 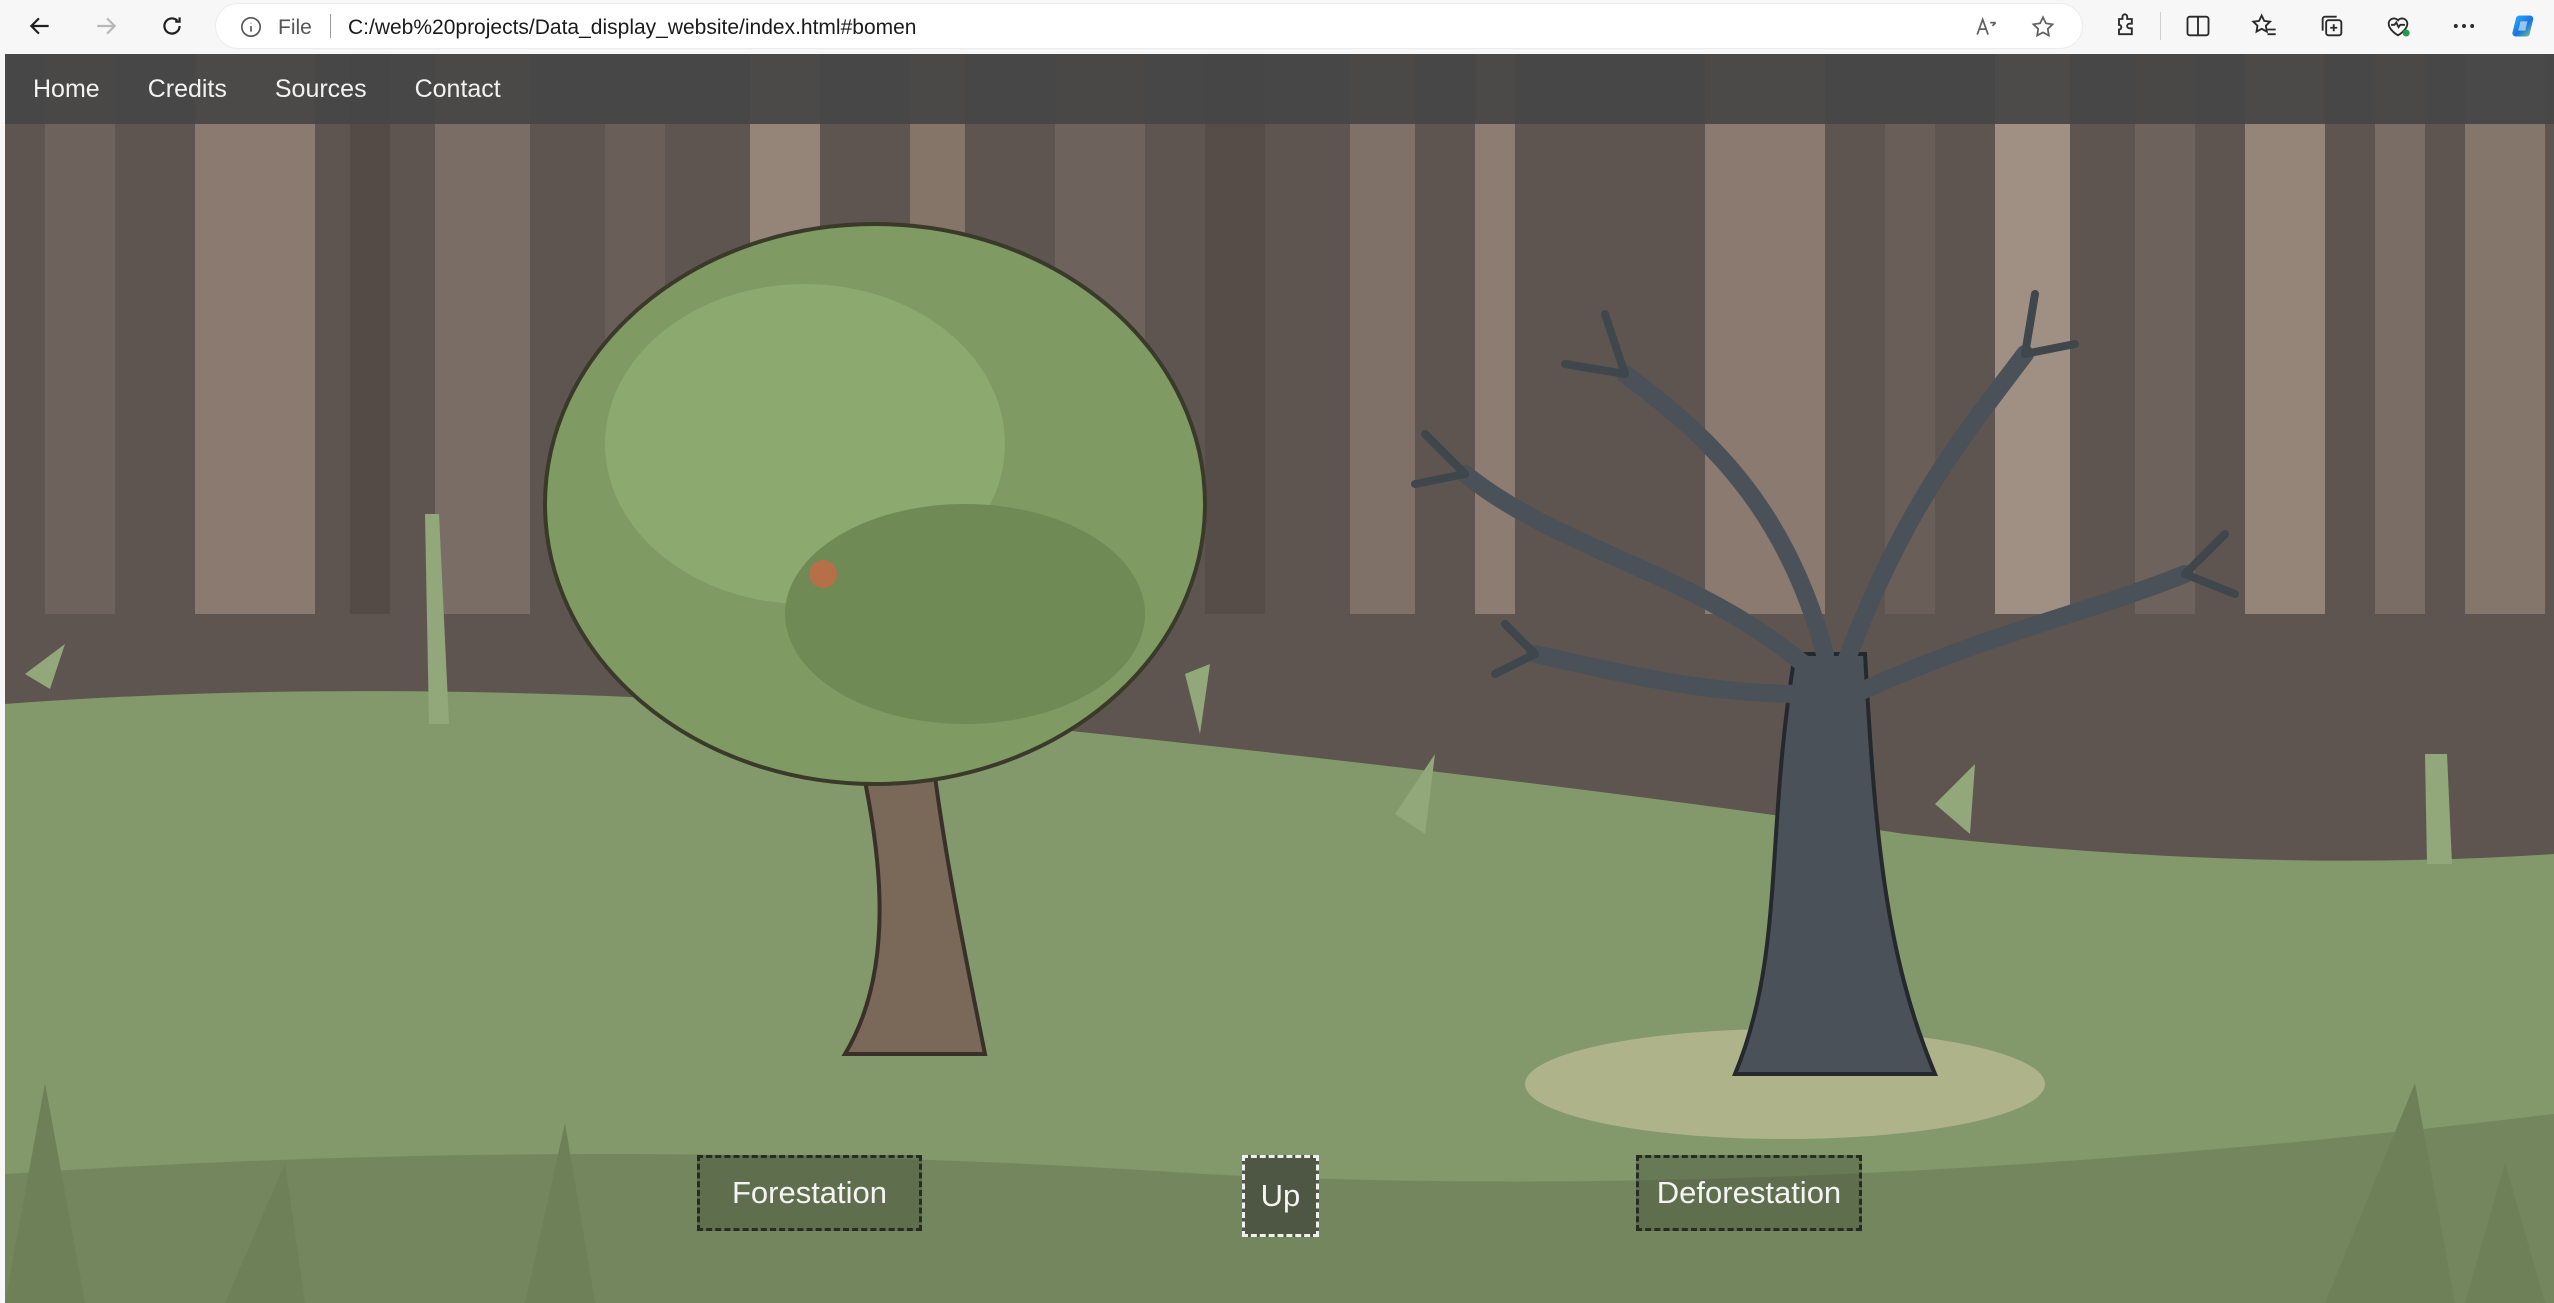 I want to click on browser-essentials-button, so click(x=2398, y=26).